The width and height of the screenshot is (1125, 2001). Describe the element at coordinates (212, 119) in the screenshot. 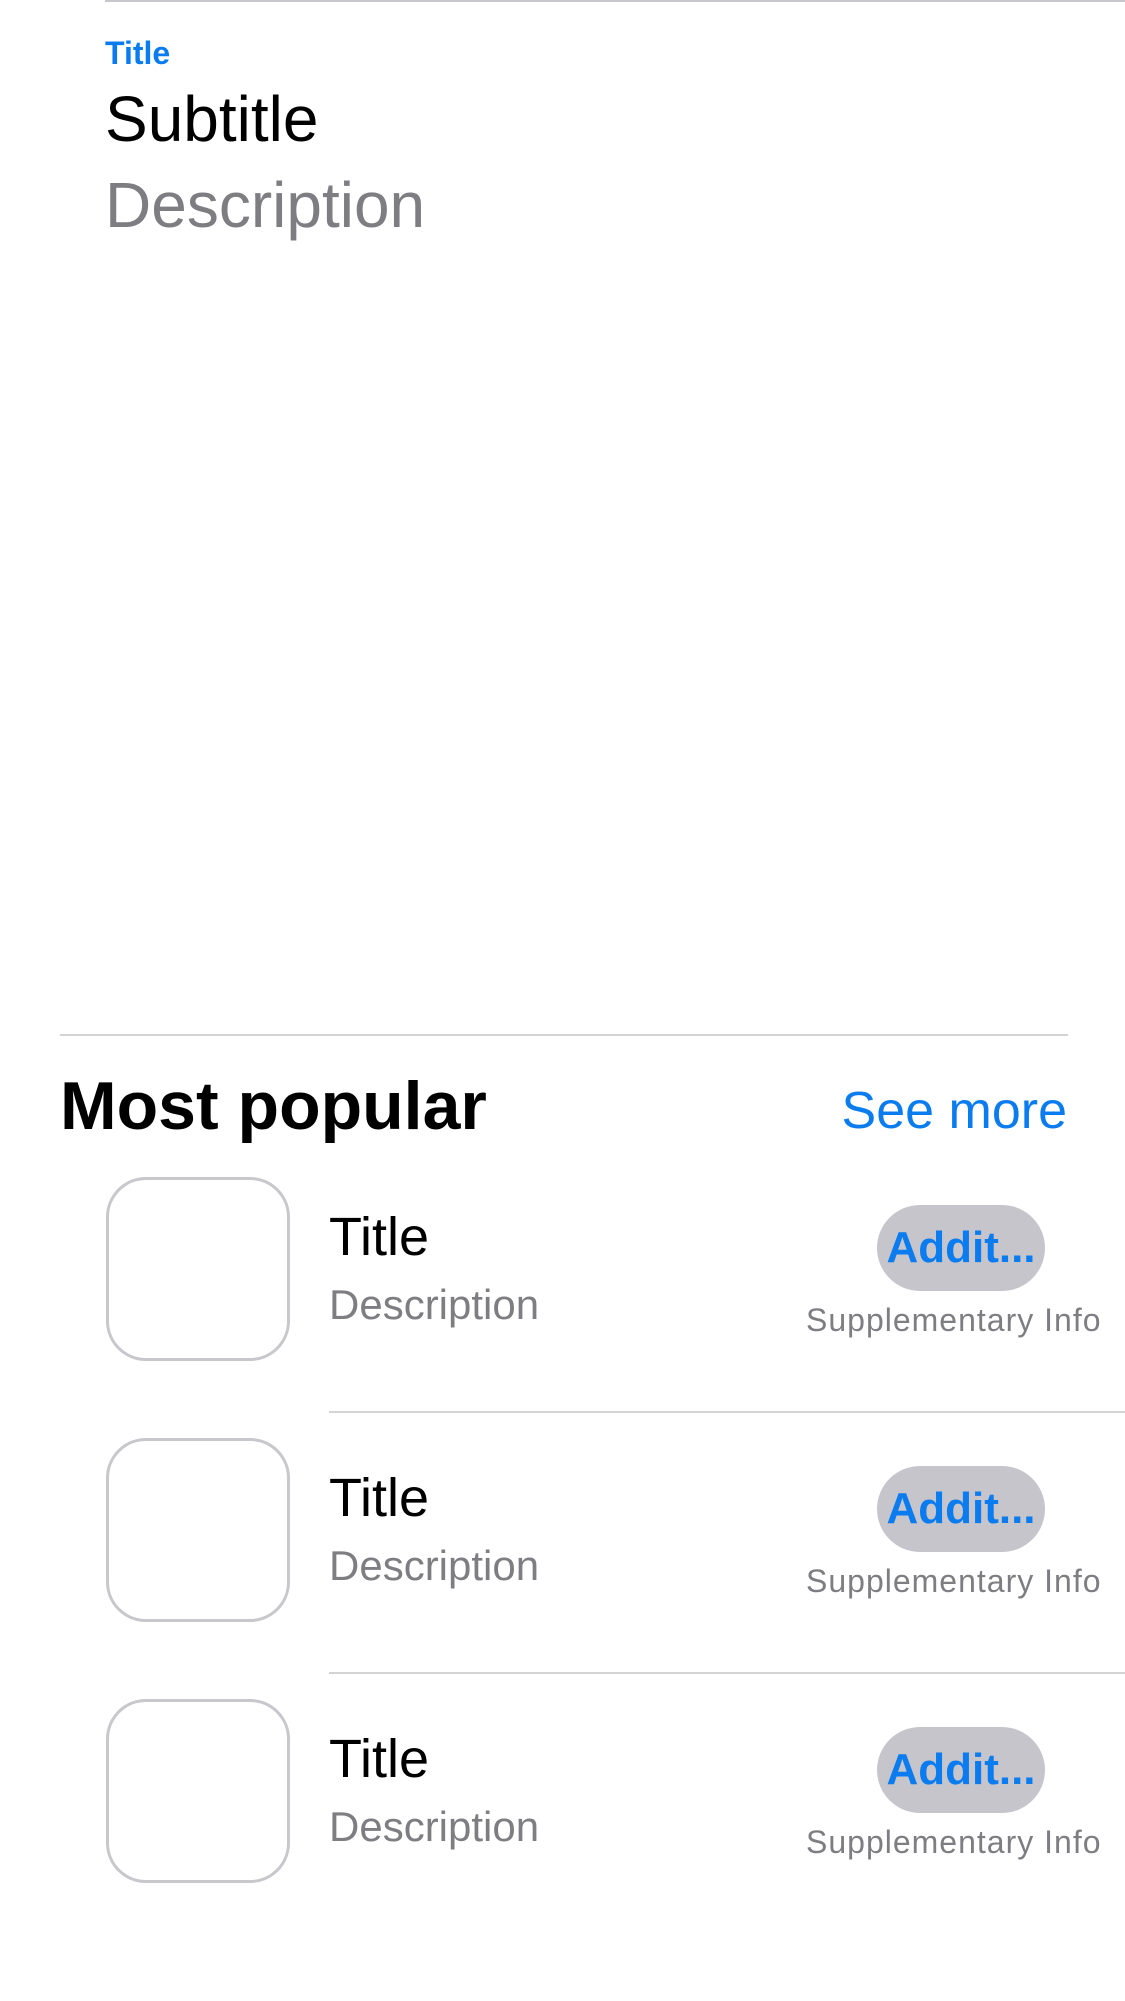

I see `featured-subtitle: Subtitle` at that location.